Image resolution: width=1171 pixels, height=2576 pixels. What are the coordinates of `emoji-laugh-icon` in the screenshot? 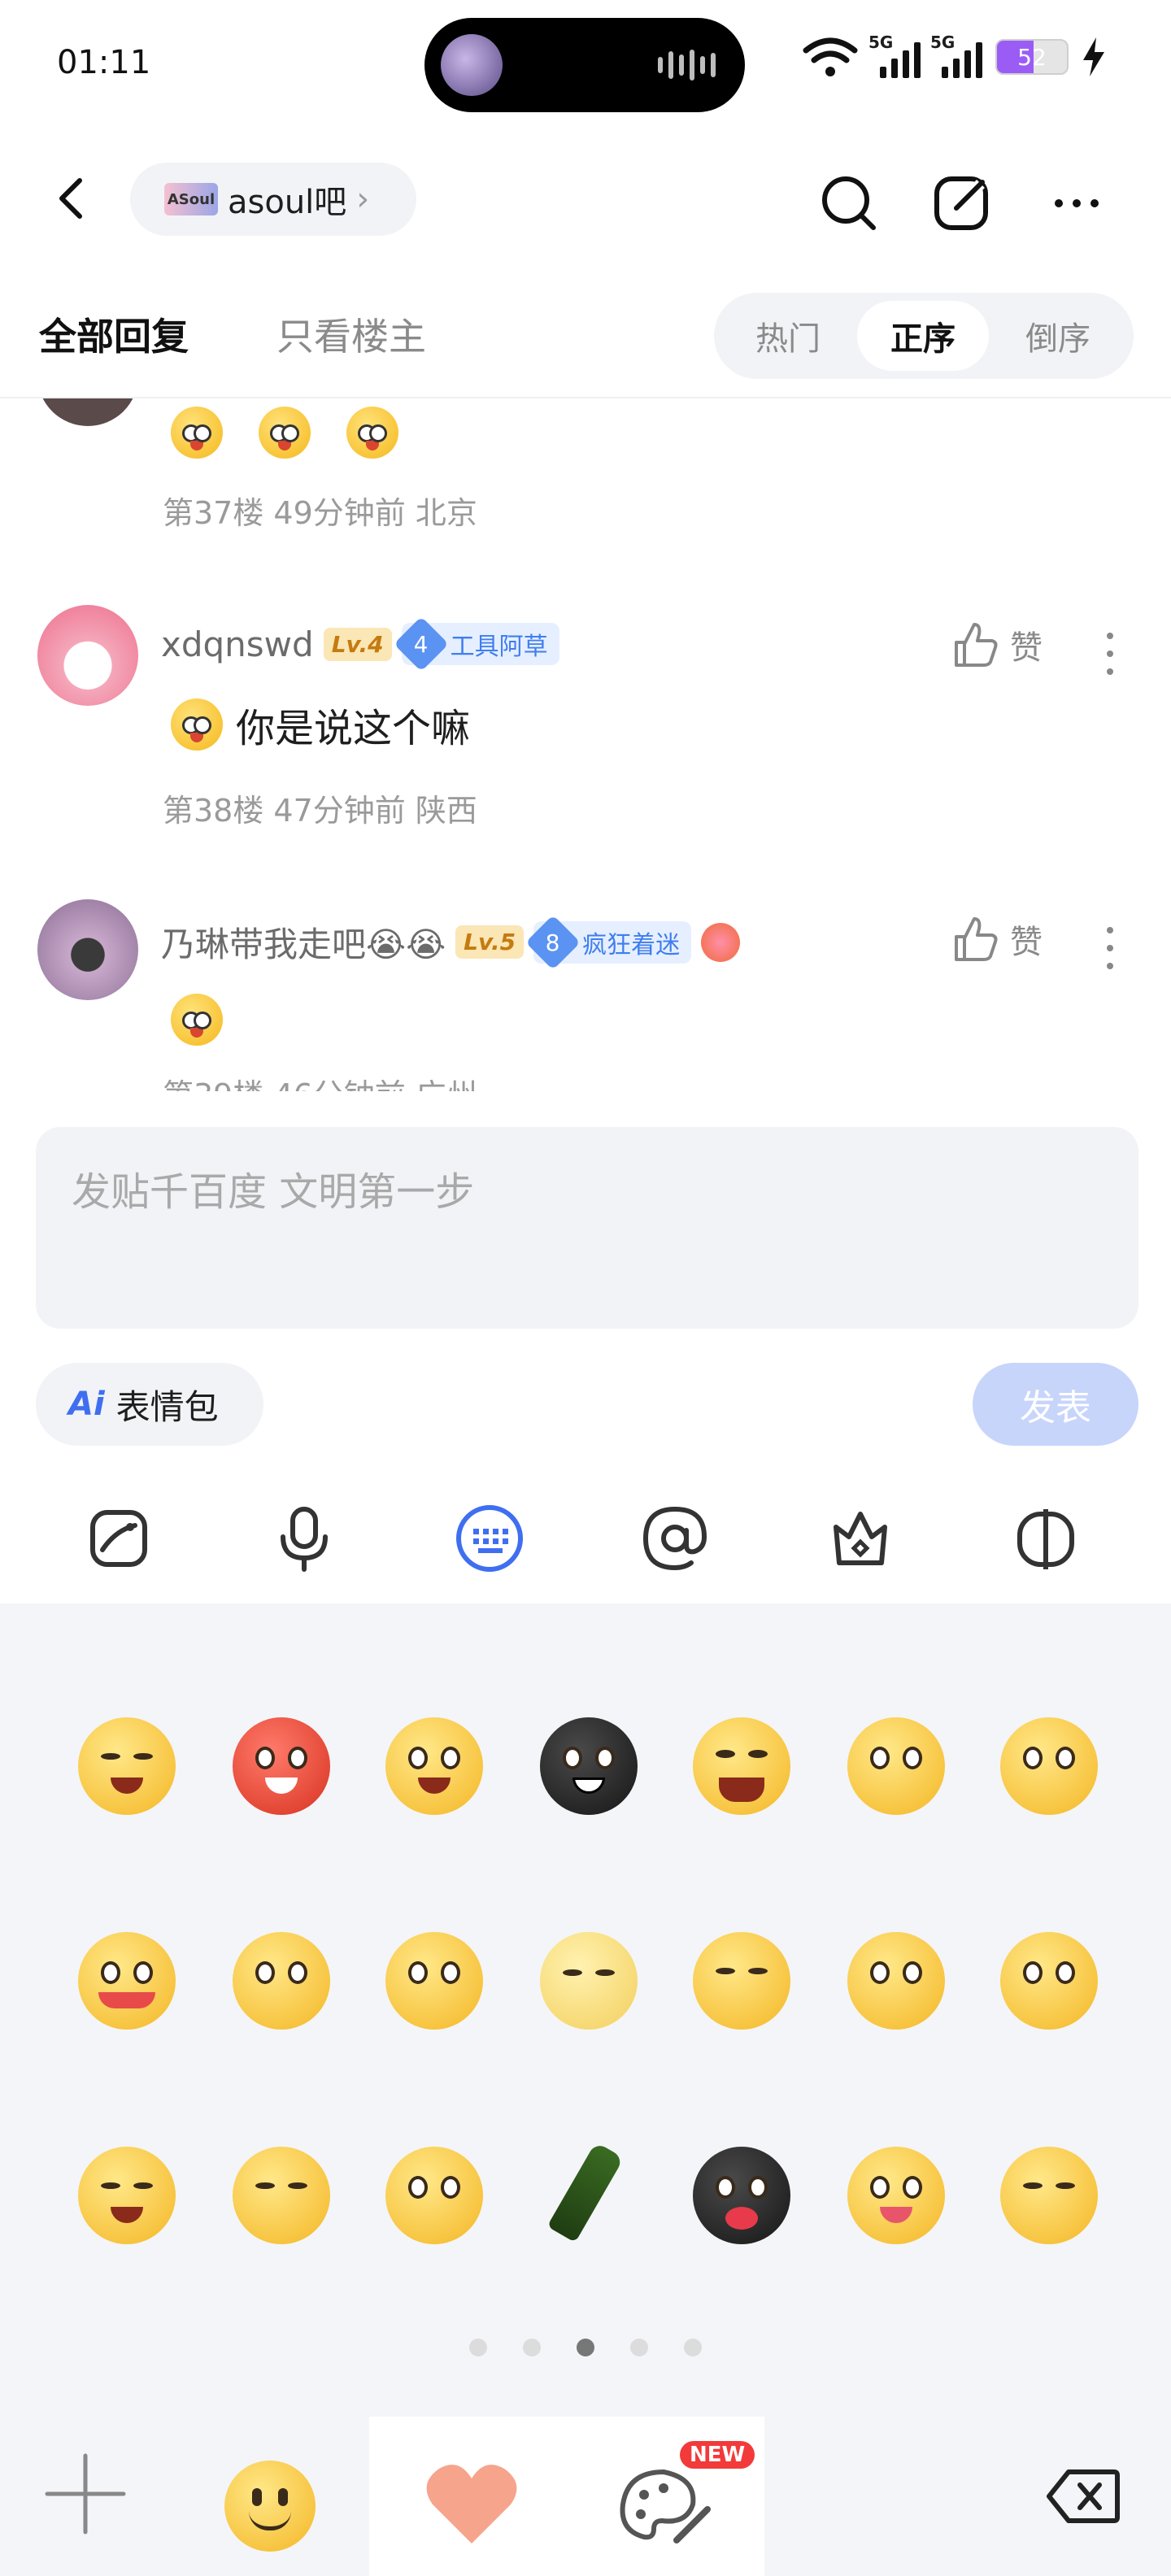 It's located at (742, 1766).